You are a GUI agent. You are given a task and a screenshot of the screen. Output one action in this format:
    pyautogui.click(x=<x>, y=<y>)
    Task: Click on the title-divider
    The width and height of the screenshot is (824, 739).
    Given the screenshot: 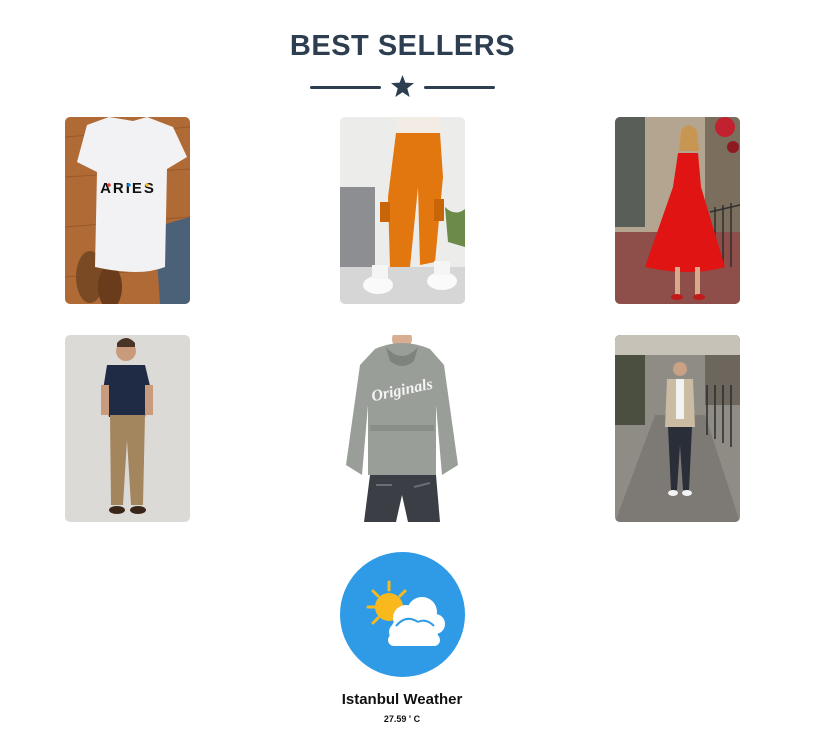 What is the action you would take?
    pyautogui.click(x=402, y=87)
    